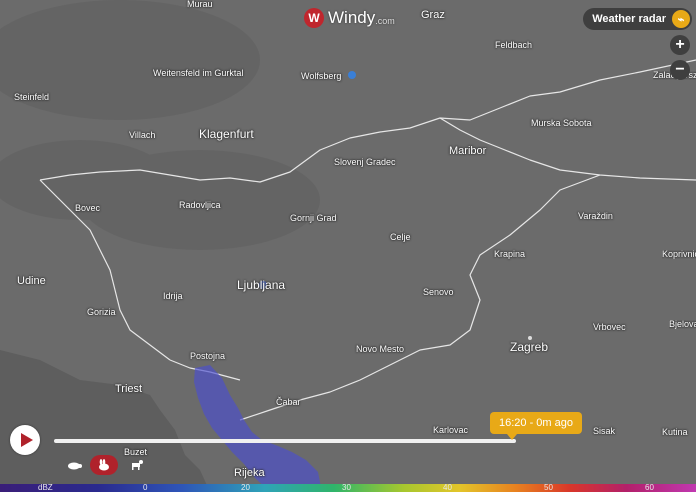 This screenshot has height=492, width=696. Describe the element at coordinates (679, 254) in the screenshot. I see `place-label: Koprivnica` at that location.